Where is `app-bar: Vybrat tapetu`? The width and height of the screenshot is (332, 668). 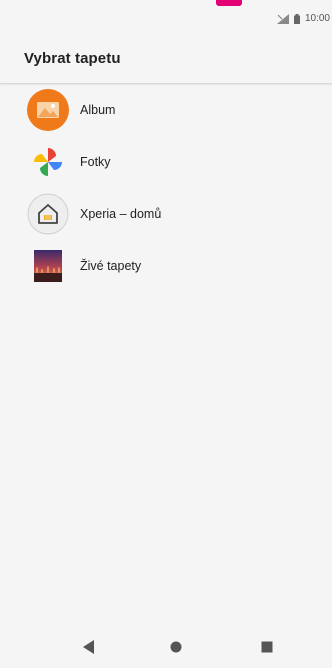 app-bar: Vybrat tapetu is located at coordinates (166, 60).